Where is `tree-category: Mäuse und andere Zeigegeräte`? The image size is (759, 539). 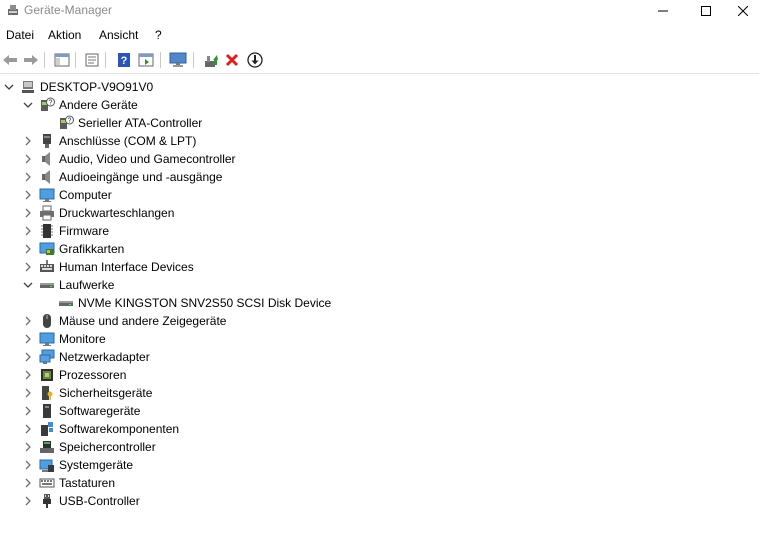
tree-category: Mäuse und andere Zeigegeräte is located at coordinates (124, 321).